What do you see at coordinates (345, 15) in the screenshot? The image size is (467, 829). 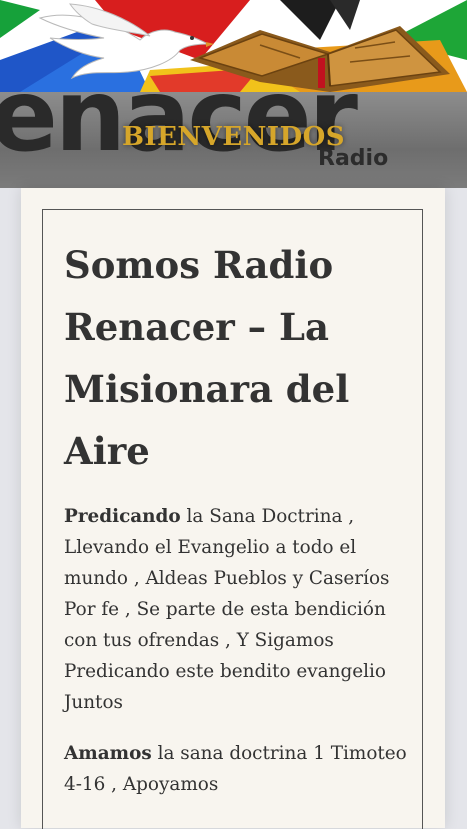 I see `dark-shape` at bounding box center [345, 15].